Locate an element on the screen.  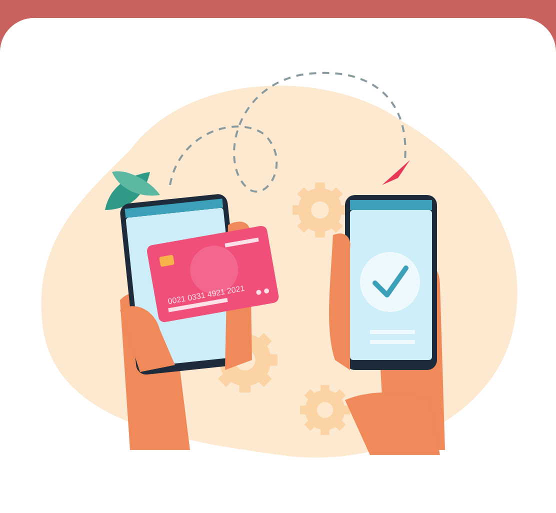
card-number: 0021 0331 4921 2021 is located at coordinates (206, 295).